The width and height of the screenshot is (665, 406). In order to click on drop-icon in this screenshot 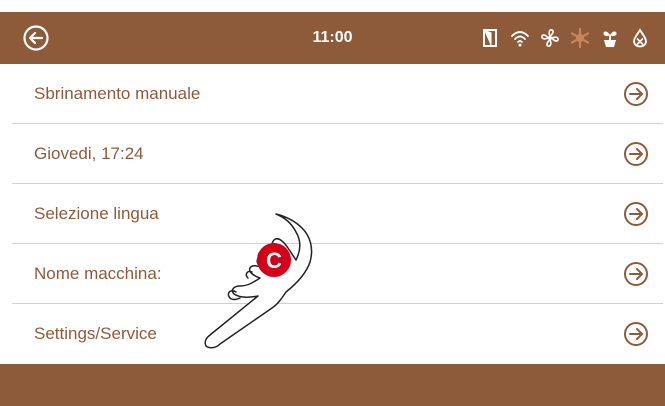, I will do `click(640, 38)`.